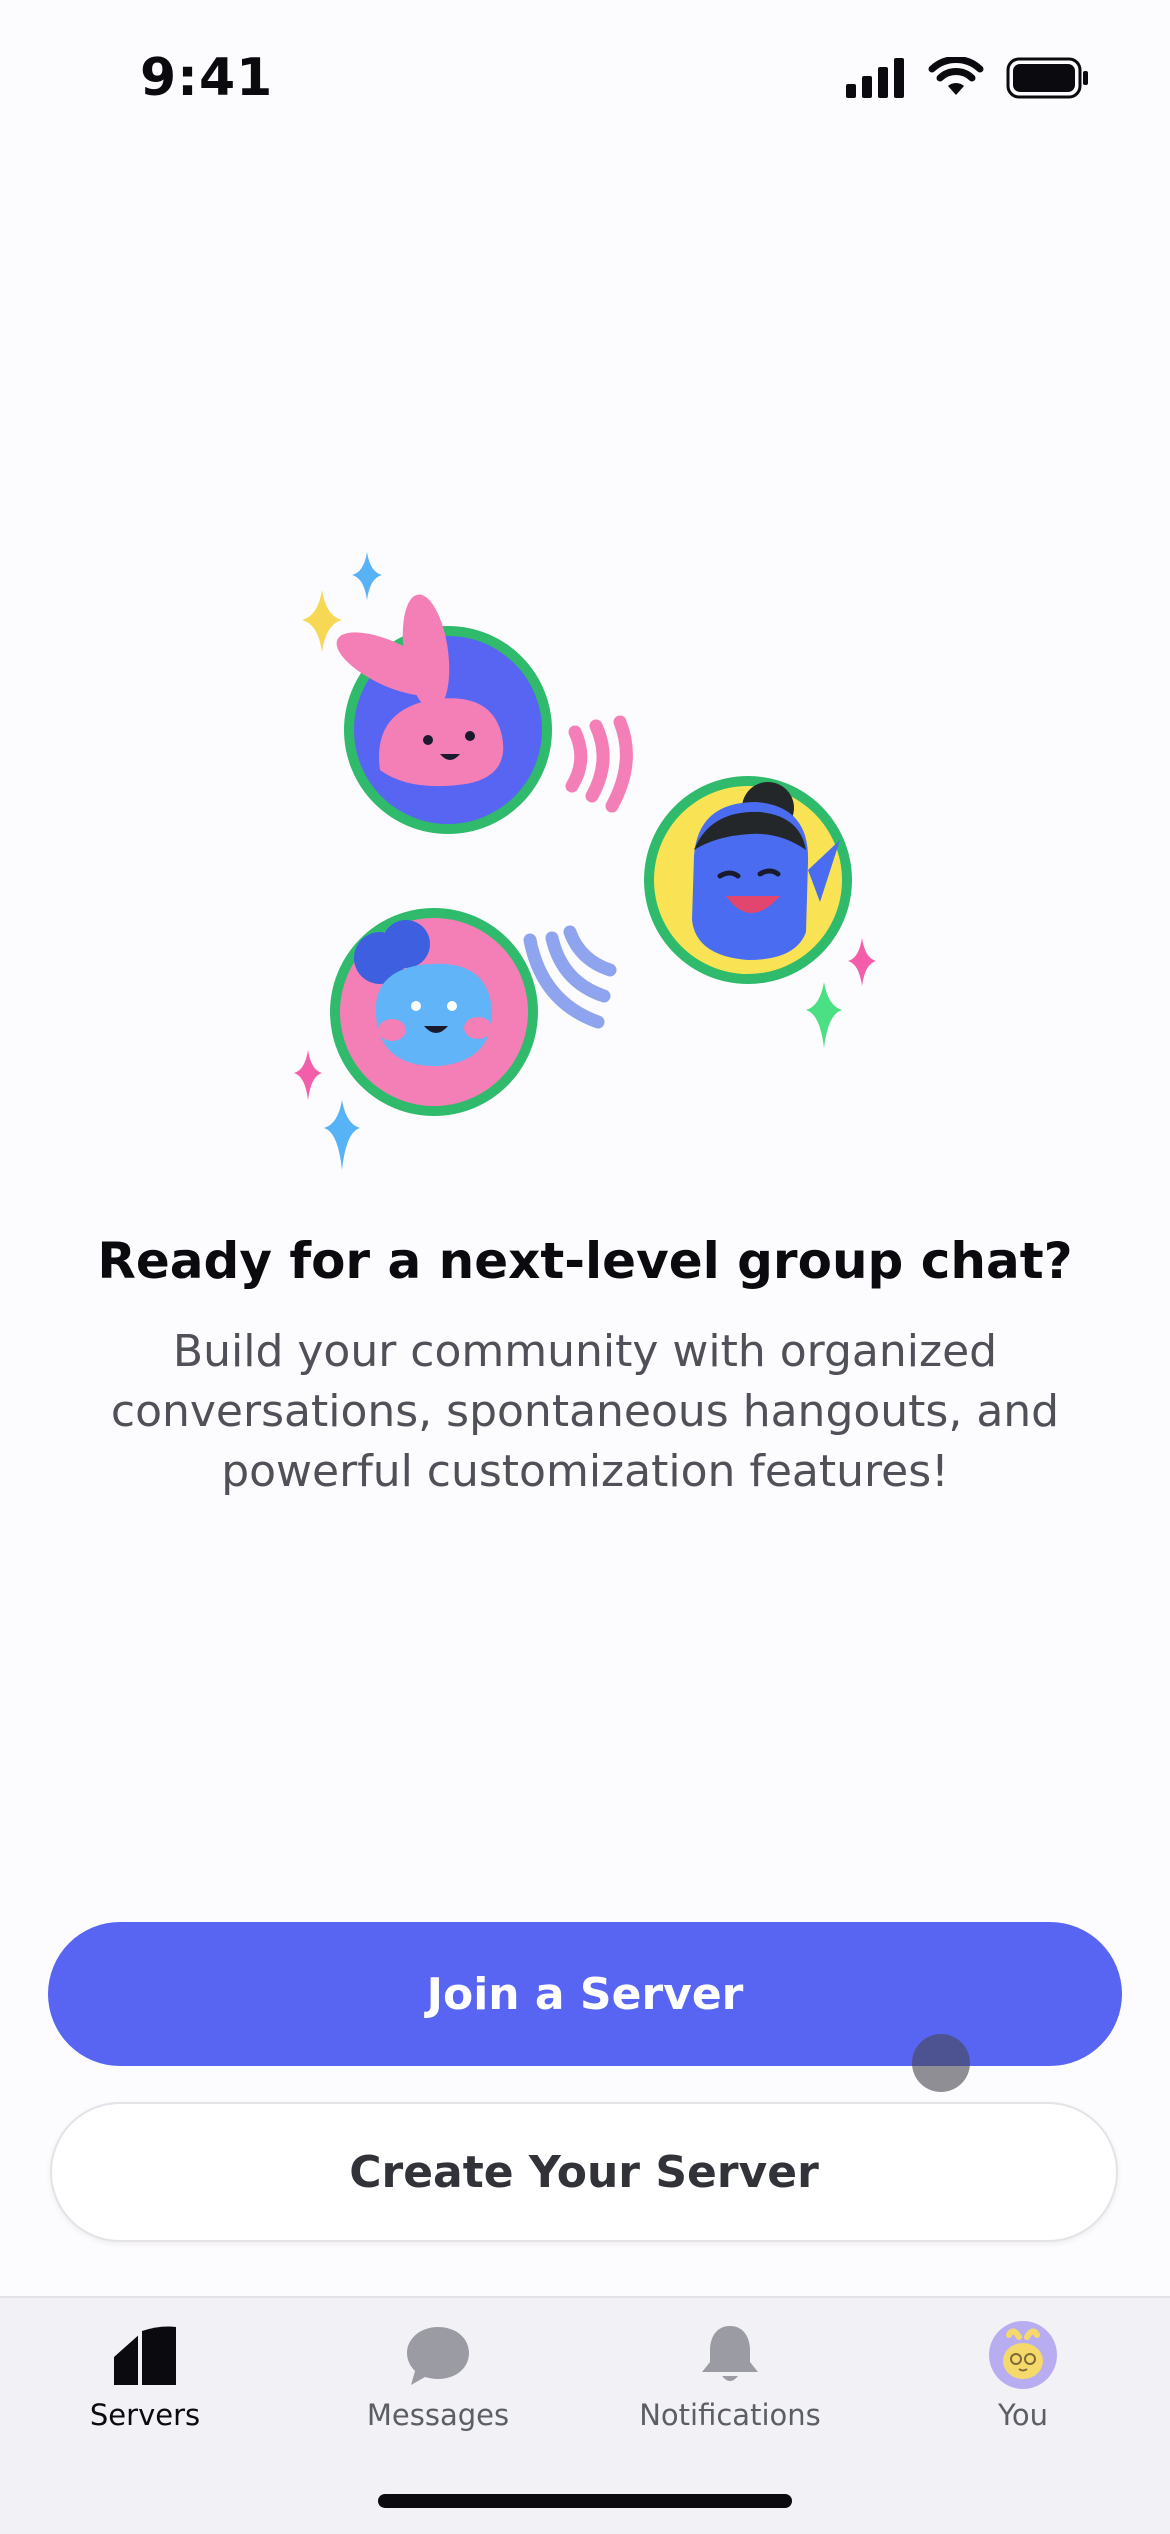 This screenshot has height=2534, width=1170. Describe the element at coordinates (1023, 2355) in the screenshot. I see `avatar` at that location.